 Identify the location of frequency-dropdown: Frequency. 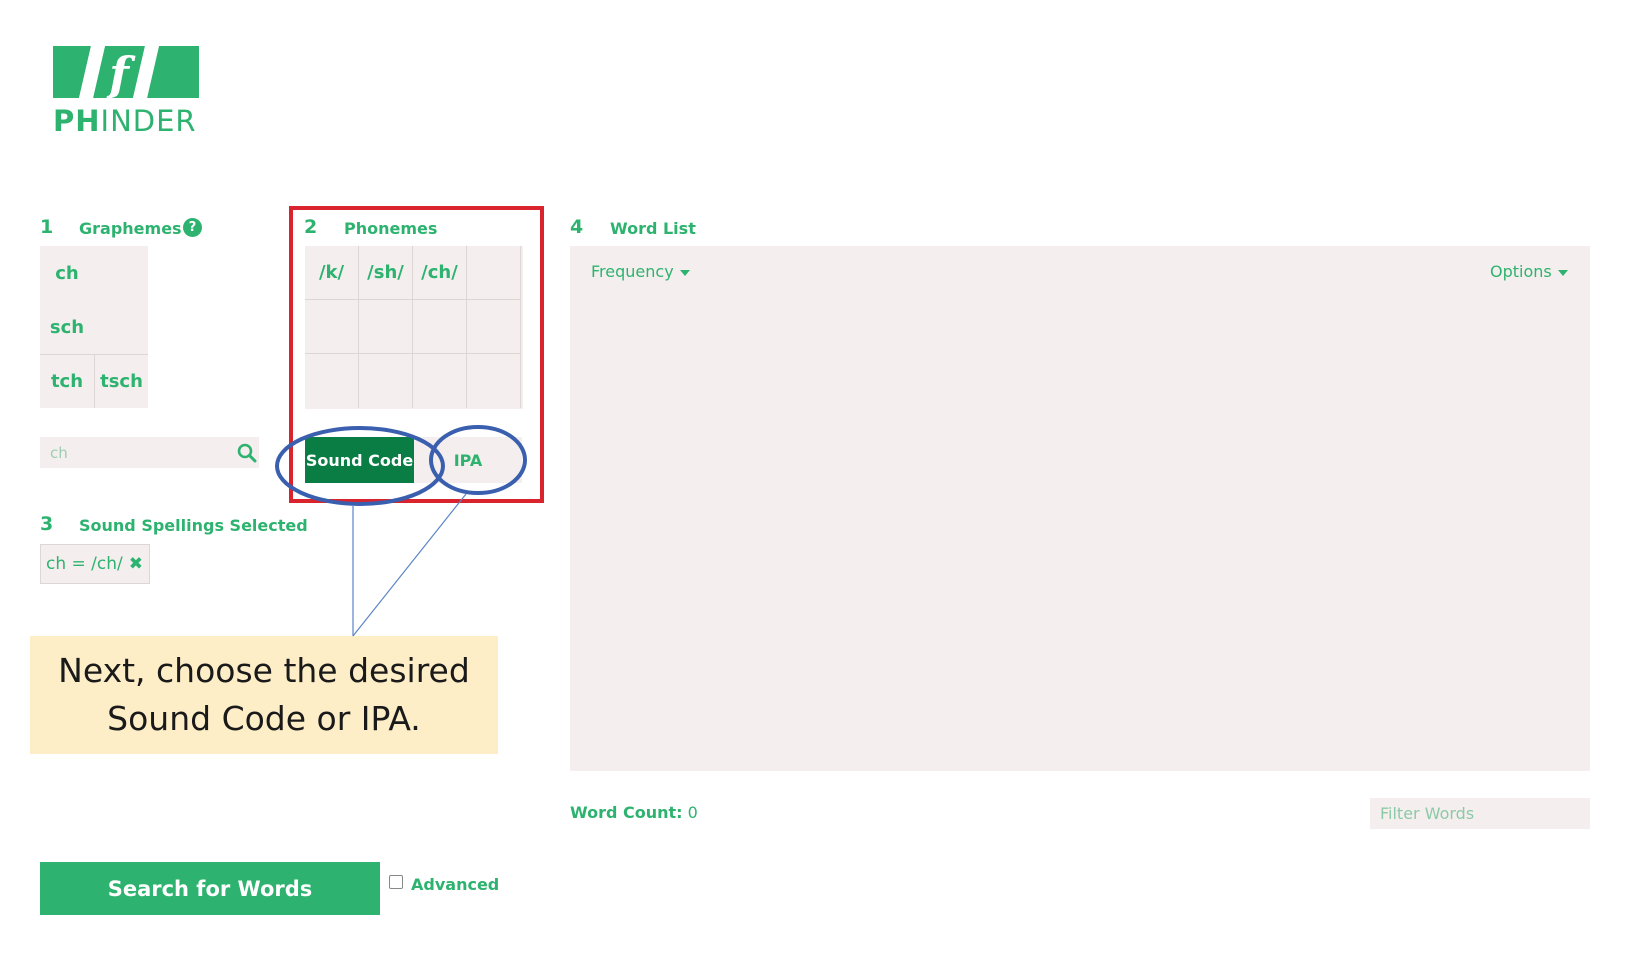
(640, 271).